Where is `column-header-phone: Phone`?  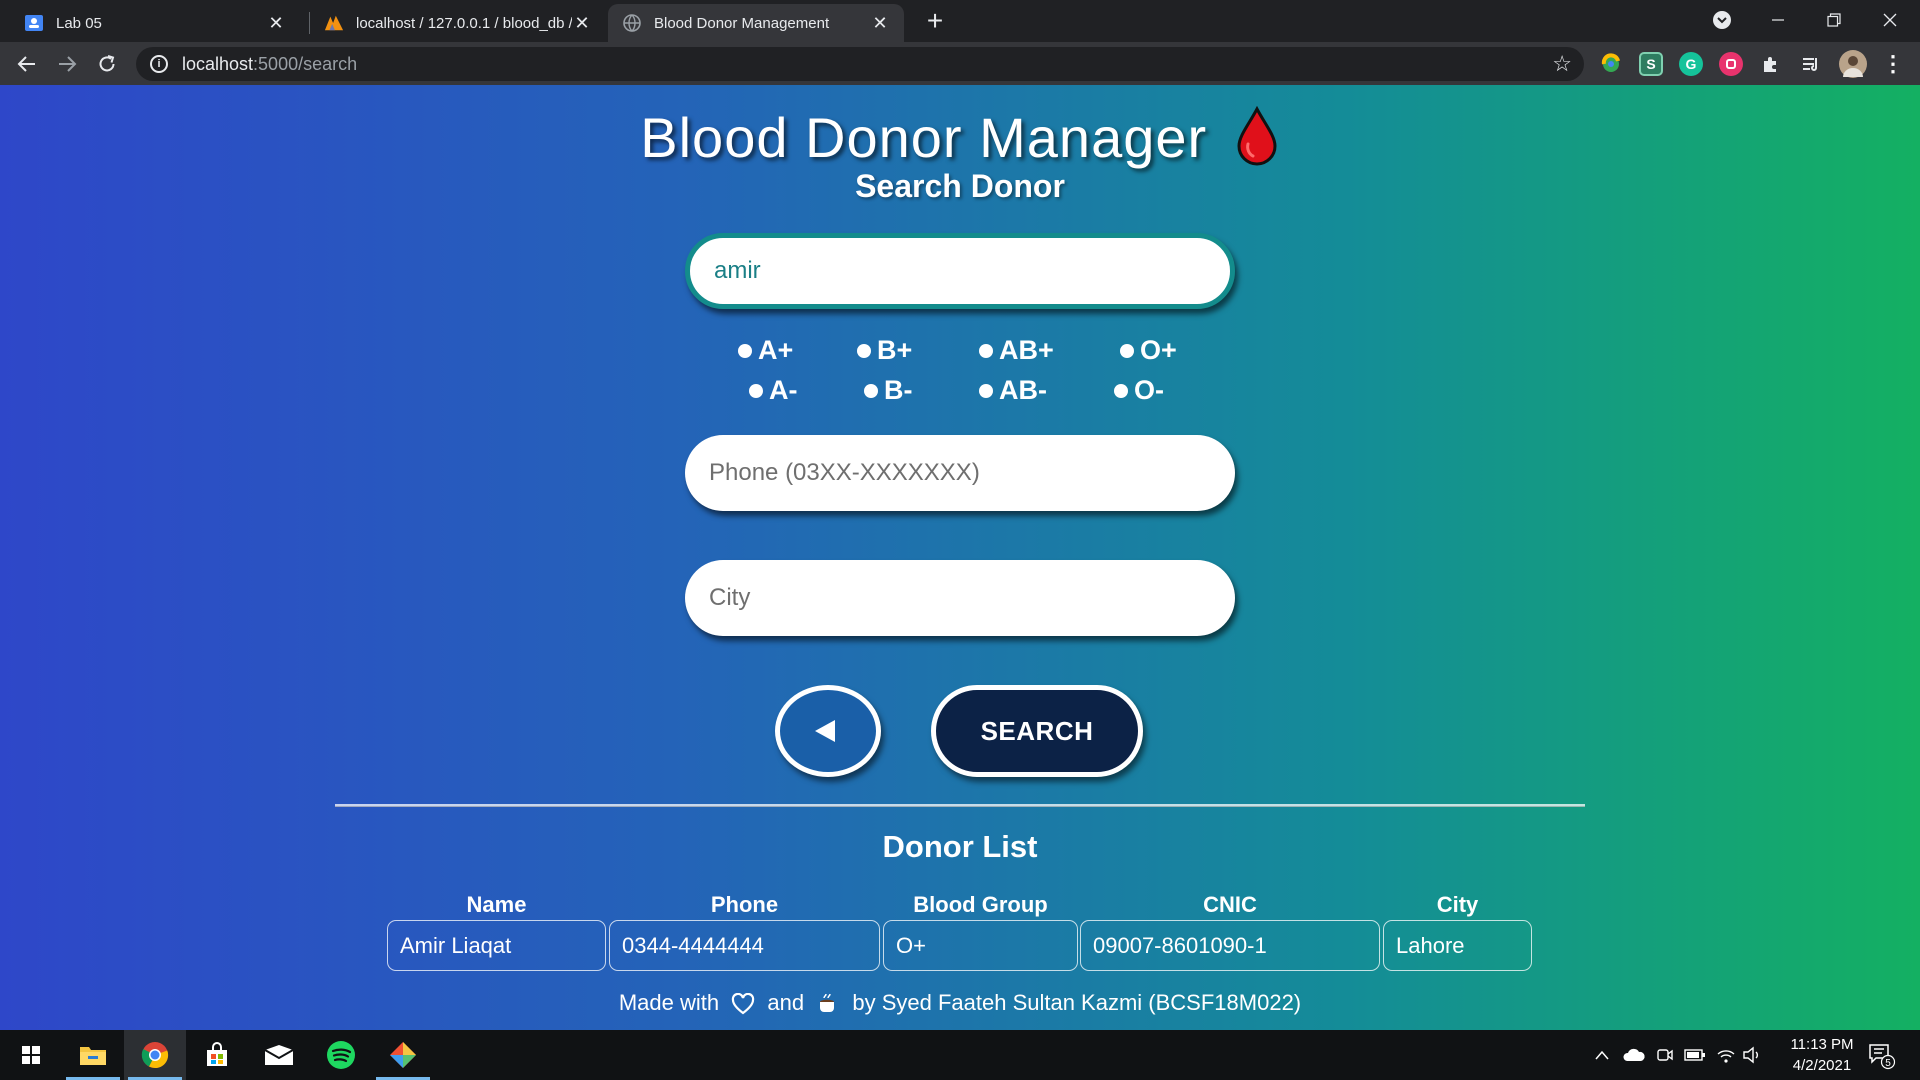
column-header-phone: Phone is located at coordinates (744, 904).